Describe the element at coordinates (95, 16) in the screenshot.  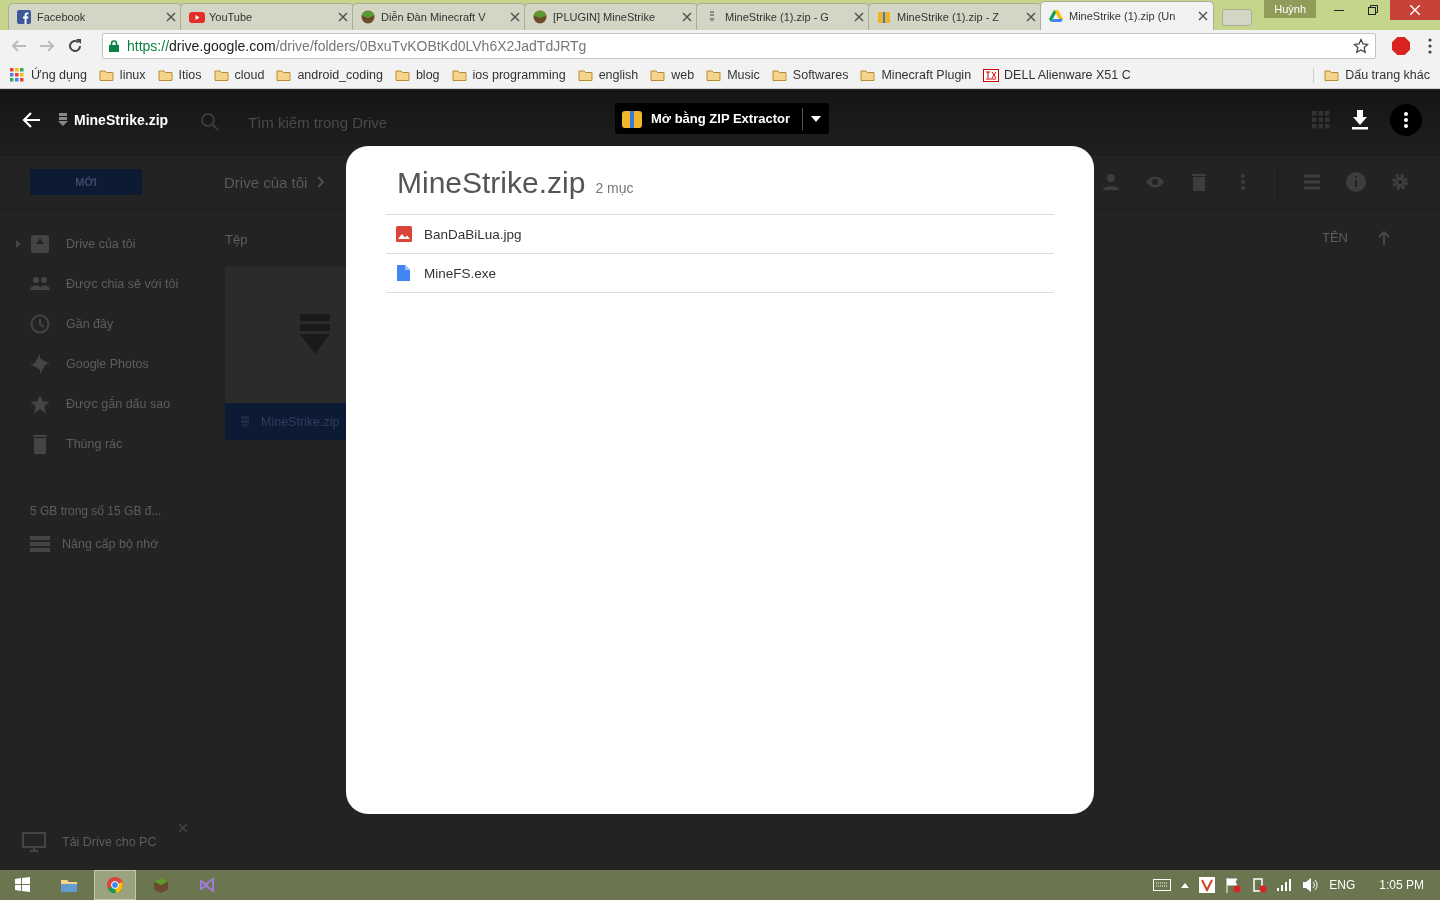
I see `browser-tab: Facebook` at that location.